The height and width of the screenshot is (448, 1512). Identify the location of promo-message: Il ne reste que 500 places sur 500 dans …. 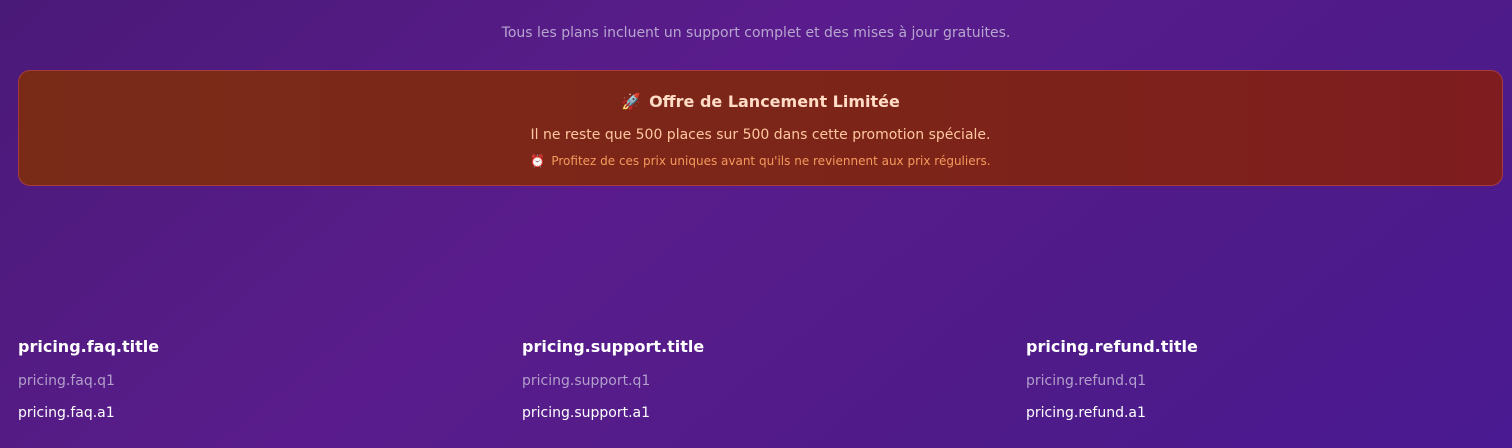
(760, 135).